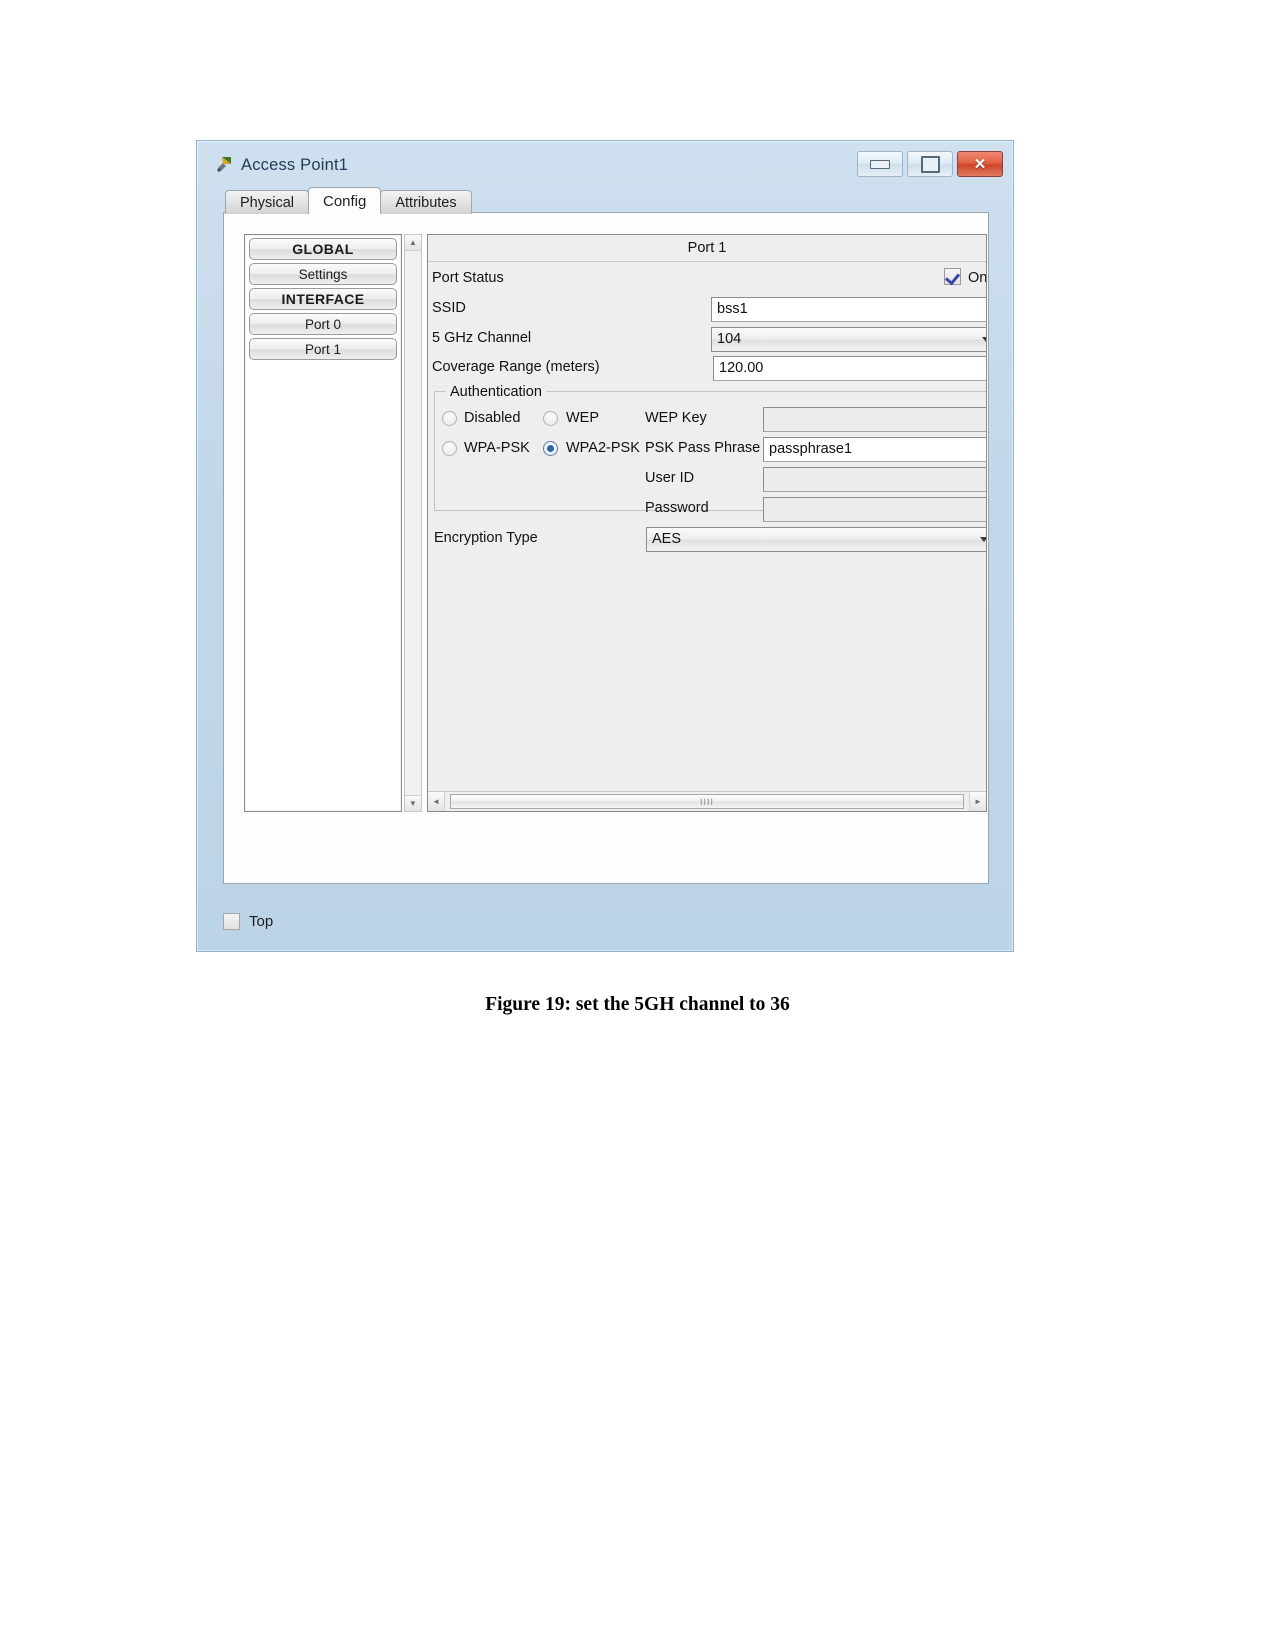 This screenshot has width=1275, height=1650. Describe the element at coordinates (231, 921) in the screenshot. I see `top-checkbox` at that location.